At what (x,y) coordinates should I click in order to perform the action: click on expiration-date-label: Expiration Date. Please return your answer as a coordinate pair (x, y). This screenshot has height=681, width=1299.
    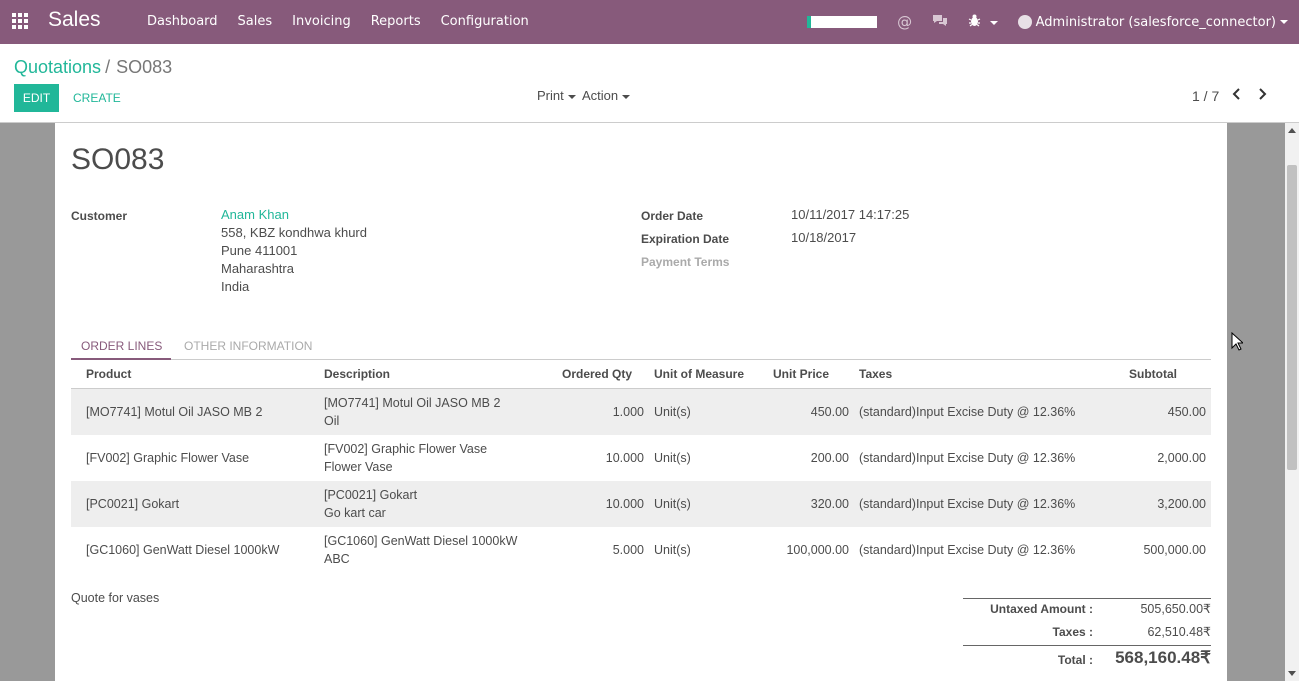
    Looking at the image, I should click on (685, 239).